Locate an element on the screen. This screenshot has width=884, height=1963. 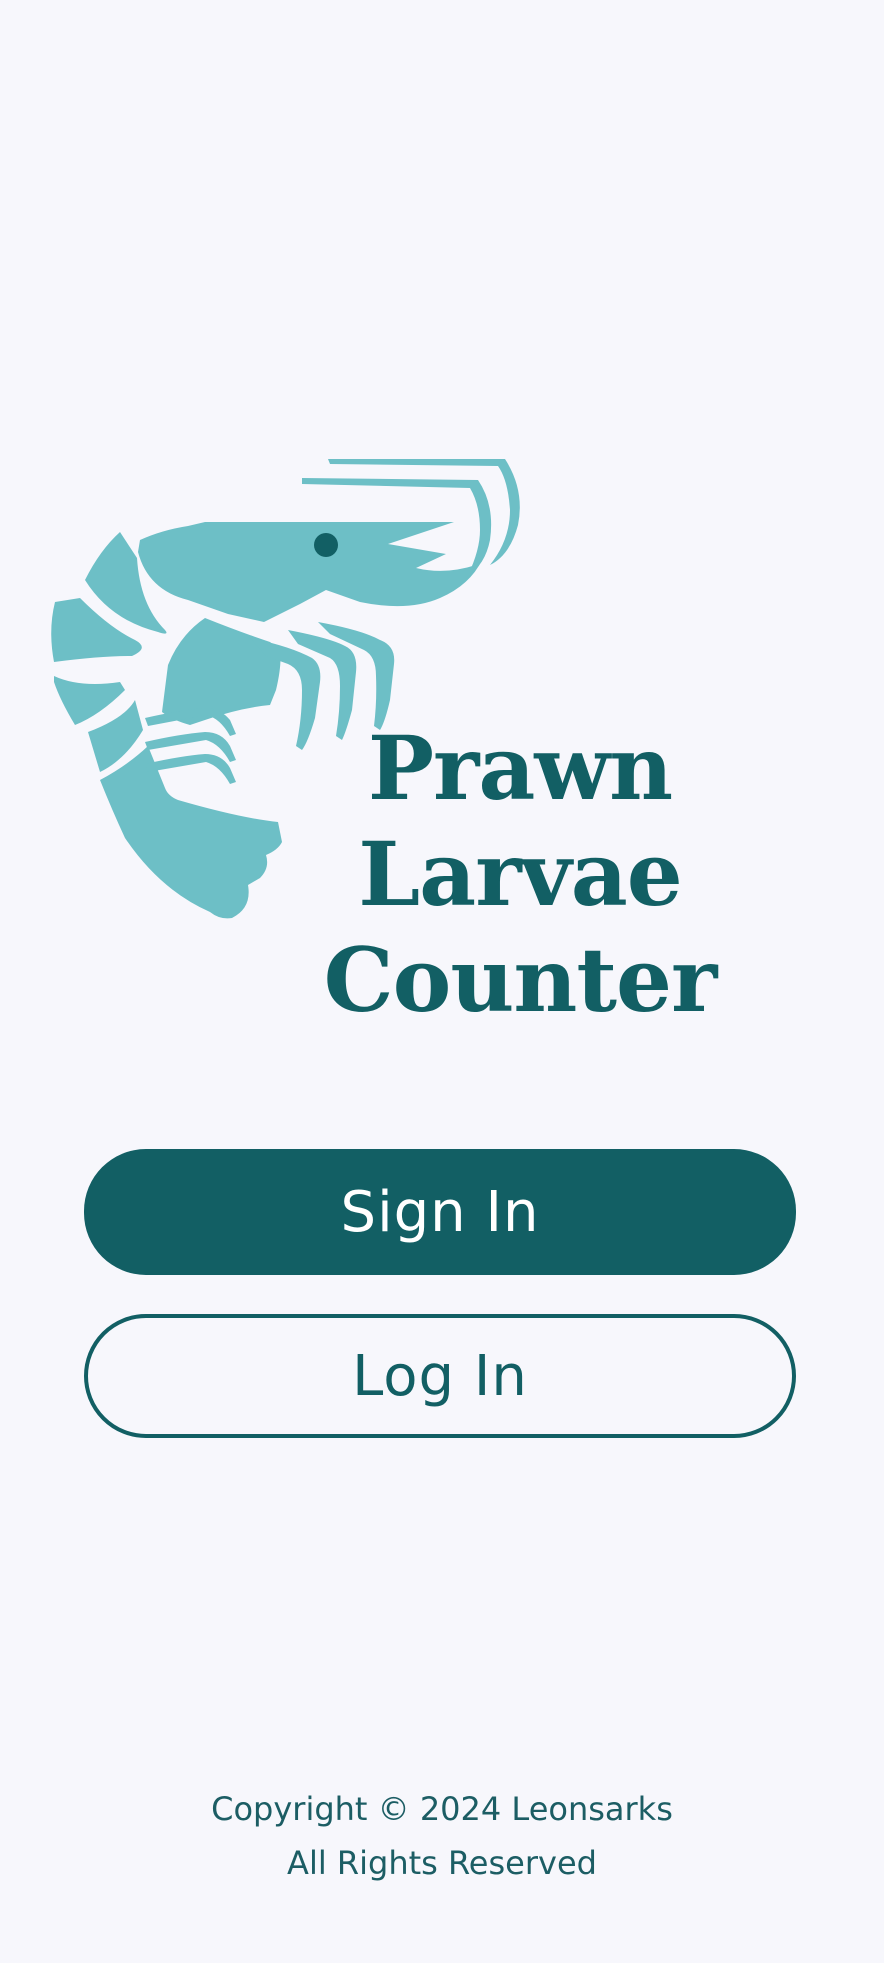
app-title-line2: Counter is located at coordinates (520, 980).